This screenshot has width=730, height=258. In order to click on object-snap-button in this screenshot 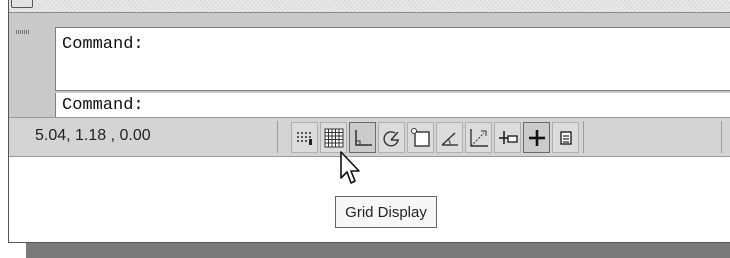, I will do `click(420, 137)`.